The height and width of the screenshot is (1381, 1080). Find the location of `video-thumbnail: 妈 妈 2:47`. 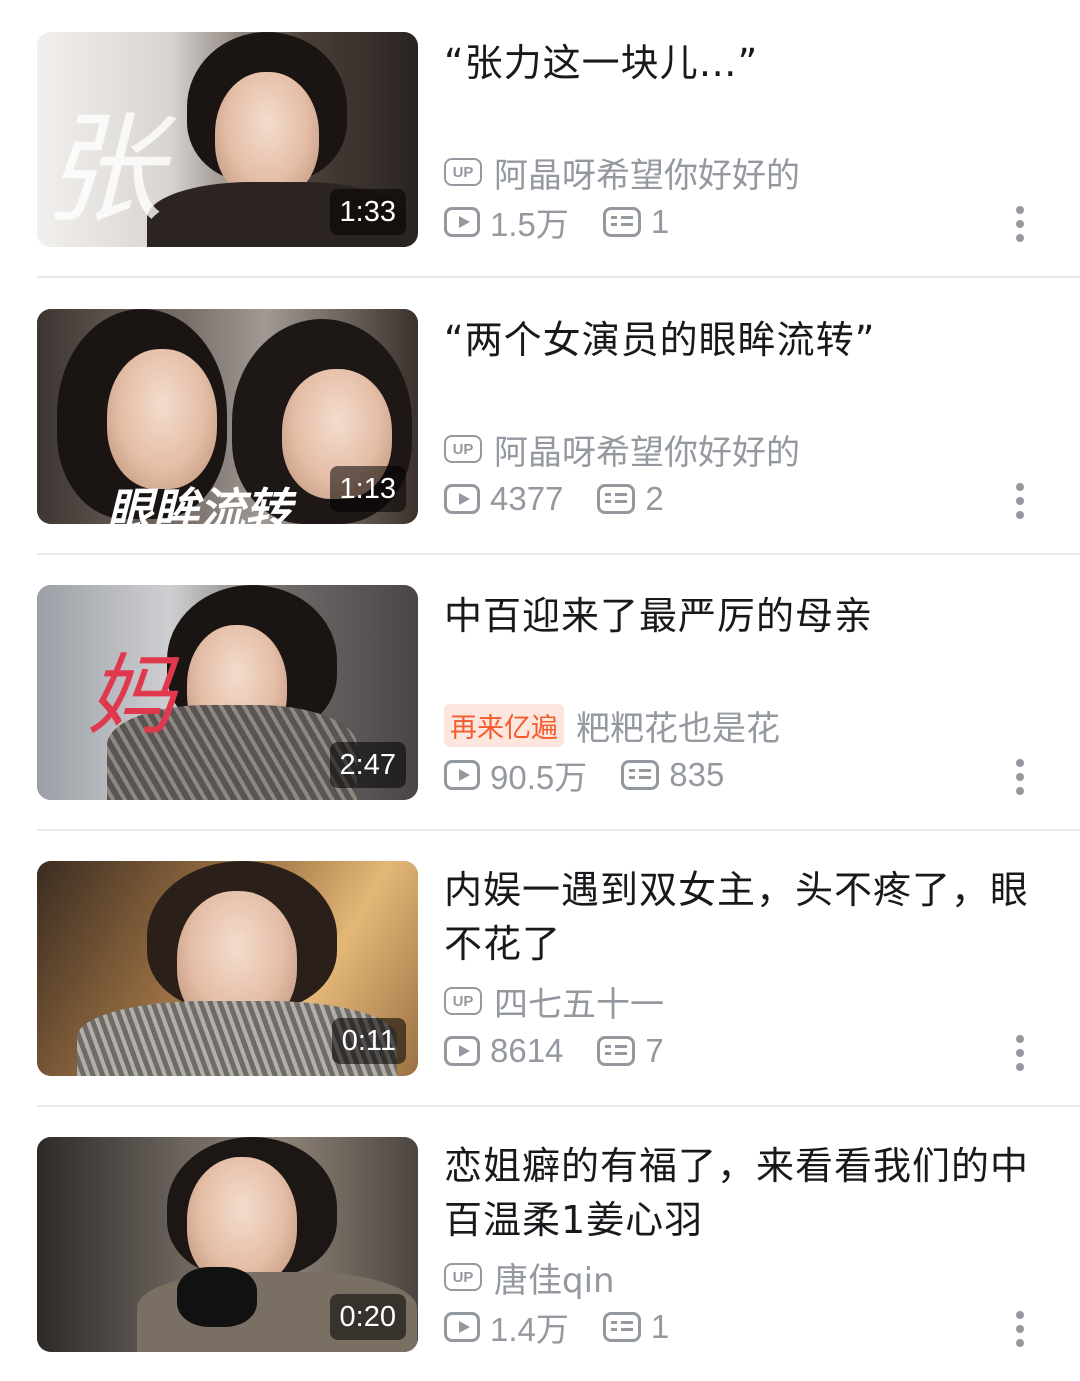

video-thumbnail: 妈 妈 2:47 is located at coordinates (227, 692).